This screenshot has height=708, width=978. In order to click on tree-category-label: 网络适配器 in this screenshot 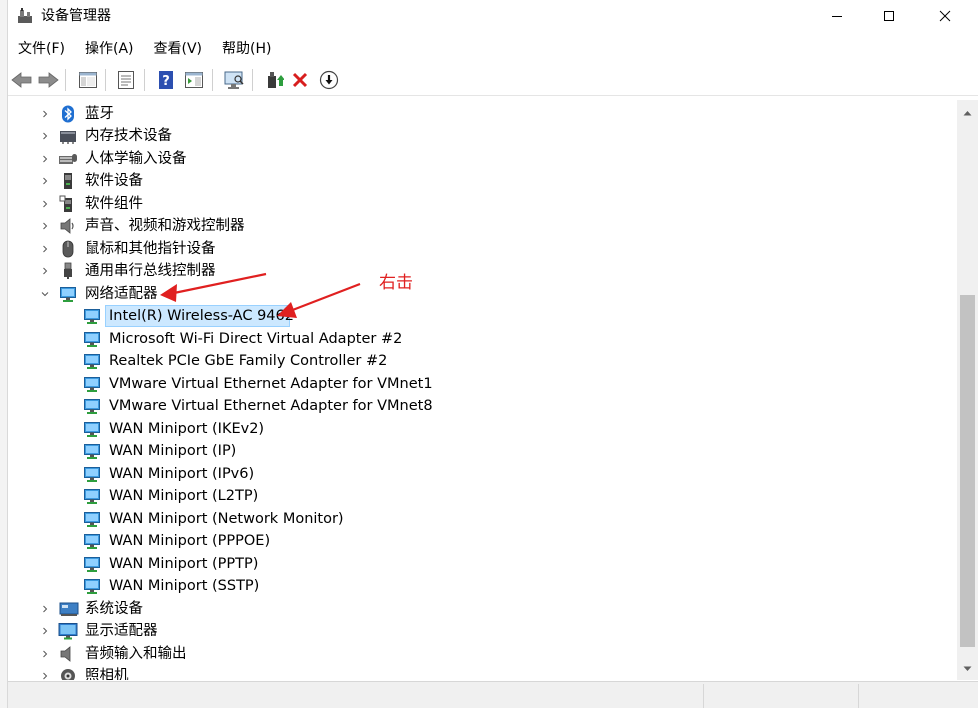, I will do `click(121, 294)`.